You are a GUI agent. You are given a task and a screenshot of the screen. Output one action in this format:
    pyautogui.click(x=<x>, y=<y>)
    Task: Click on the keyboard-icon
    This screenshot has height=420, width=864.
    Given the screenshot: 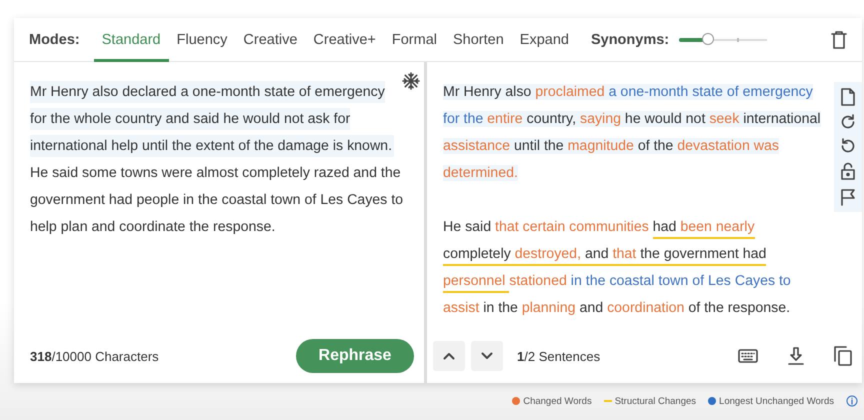 What is the action you would take?
    pyautogui.click(x=748, y=356)
    